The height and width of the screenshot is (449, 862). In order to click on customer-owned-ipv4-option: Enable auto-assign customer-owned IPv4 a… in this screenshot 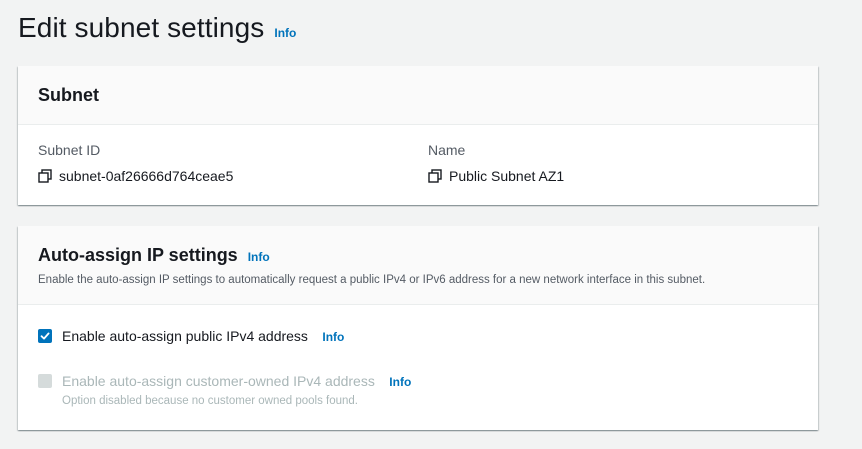, I will do `click(224, 390)`.